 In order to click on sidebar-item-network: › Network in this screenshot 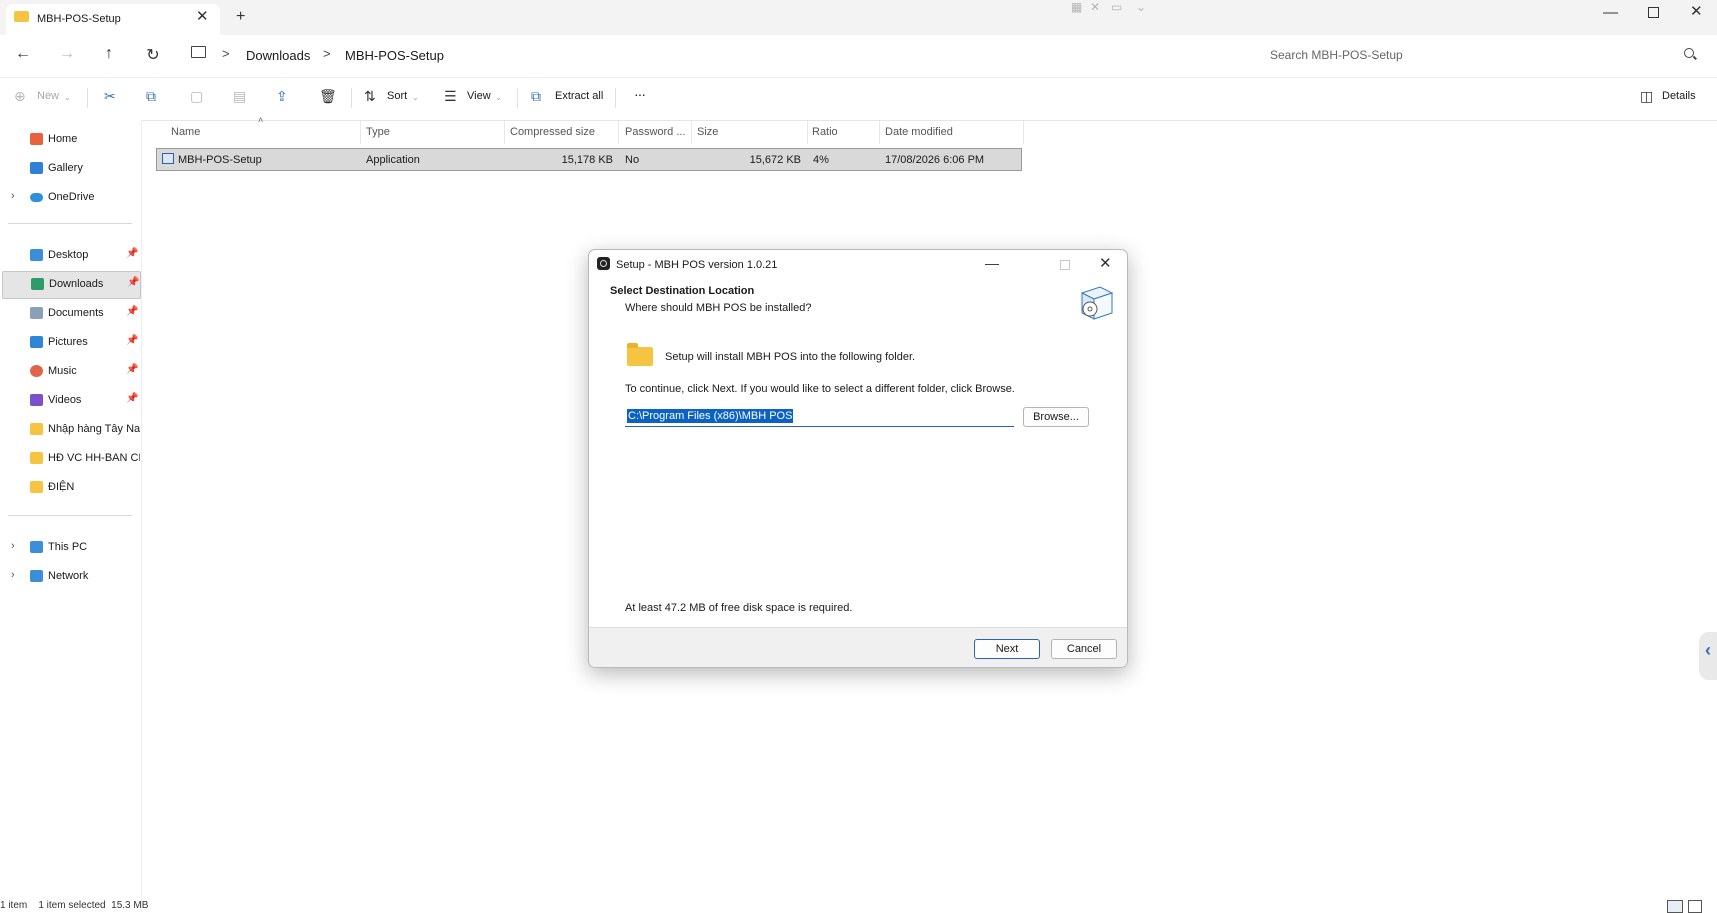, I will do `click(70, 577)`.